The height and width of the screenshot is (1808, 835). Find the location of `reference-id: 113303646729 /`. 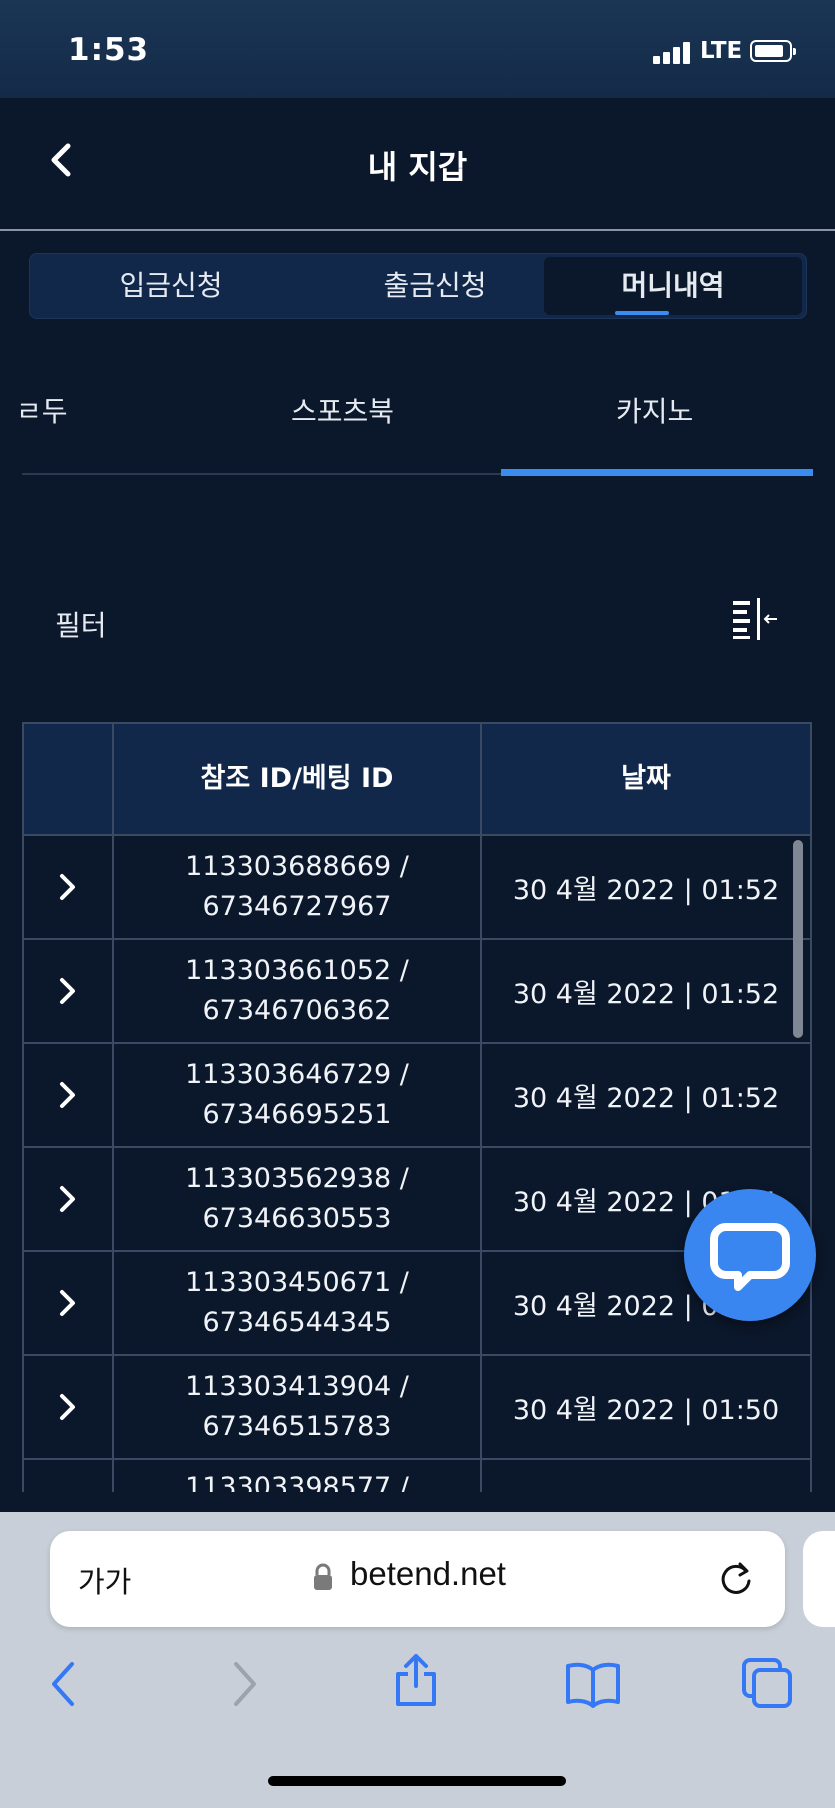

reference-id: 113303646729 / is located at coordinates (297, 1074).